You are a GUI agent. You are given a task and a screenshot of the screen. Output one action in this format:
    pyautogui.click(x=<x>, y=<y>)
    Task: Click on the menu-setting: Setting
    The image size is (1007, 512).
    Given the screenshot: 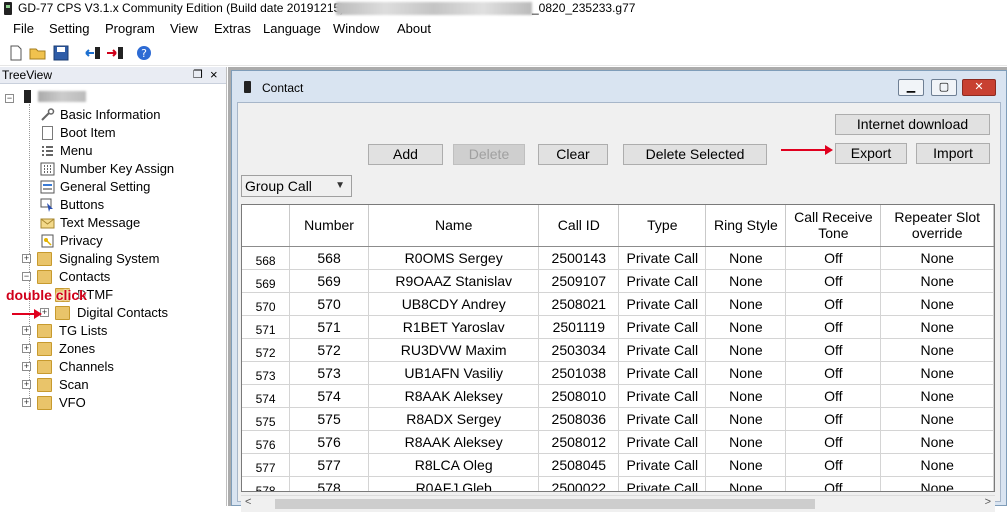 What is the action you would take?
    pyautogui.click(x=69, y=28)
    